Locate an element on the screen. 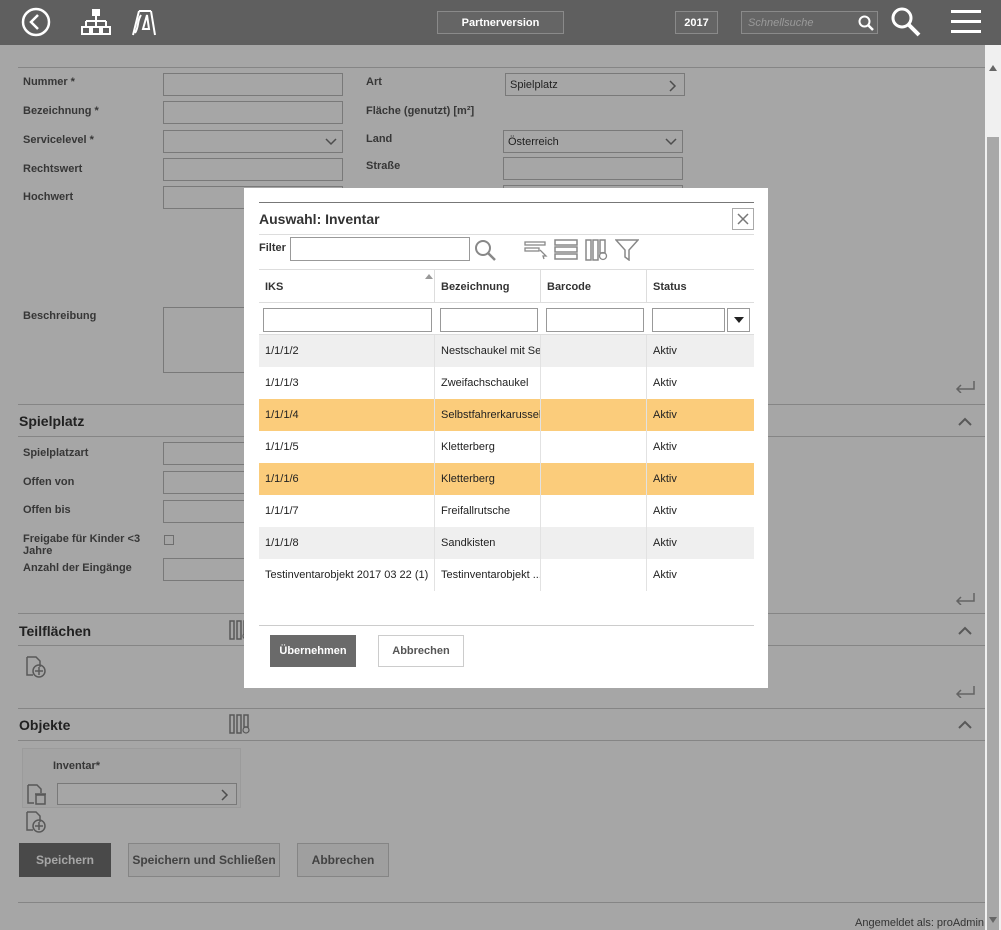  table-row: 1/1/1/8 Sandkisten Aktiv is located at coordinates (506, 543).